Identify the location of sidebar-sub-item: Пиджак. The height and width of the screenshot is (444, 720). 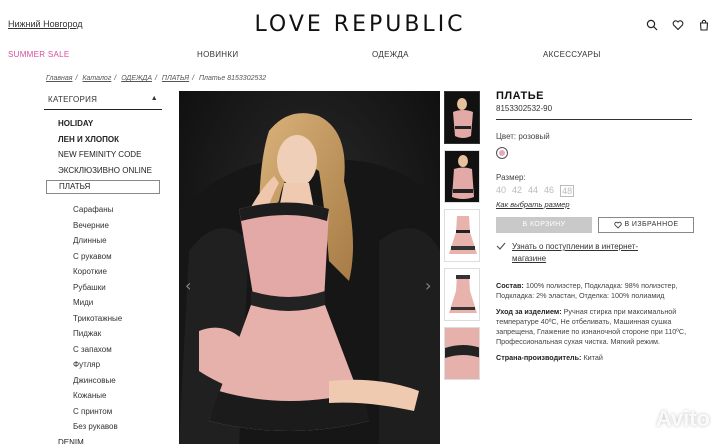
(103, 334).